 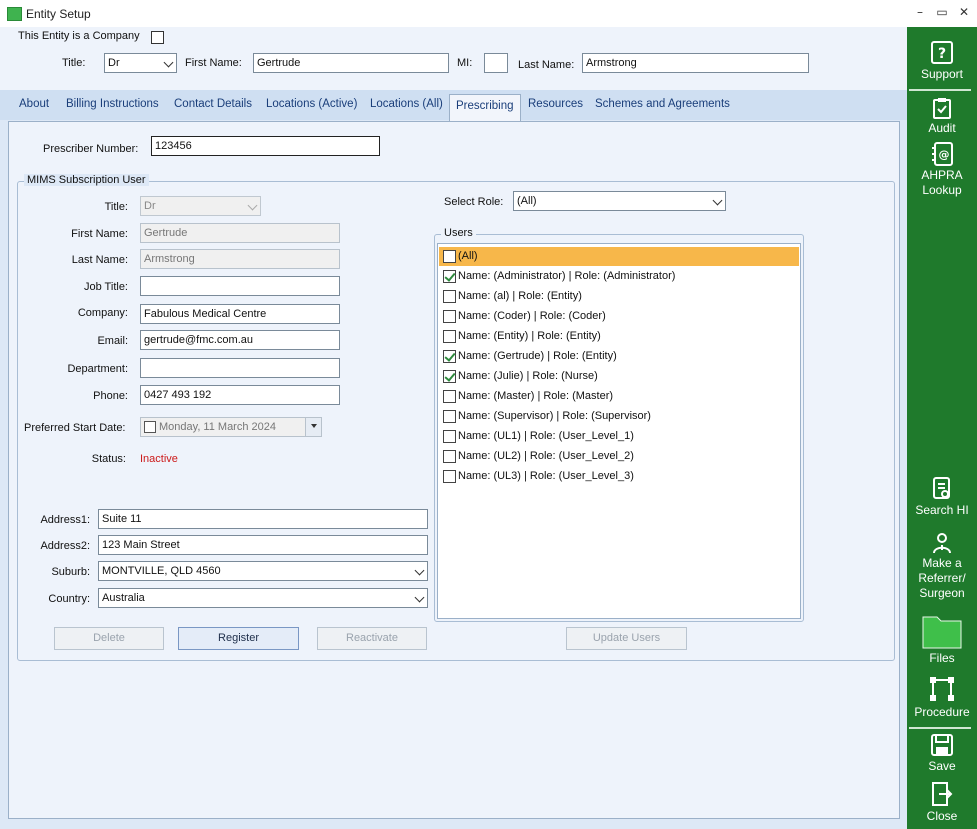 I want to click on last-name-field: Armstrong, so click(x=695, y=63).